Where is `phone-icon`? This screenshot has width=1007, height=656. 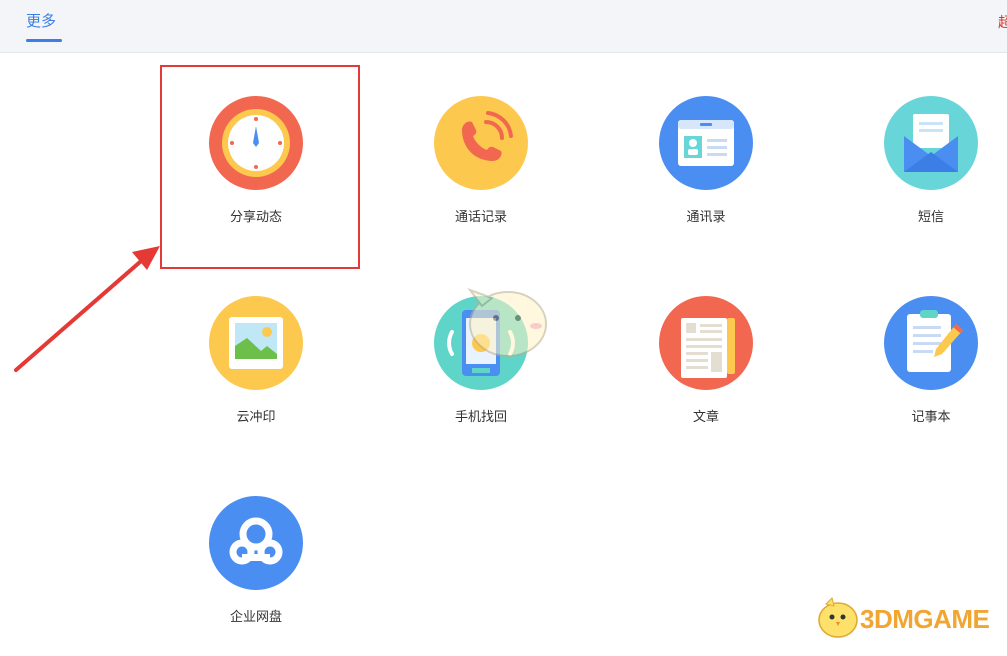
phone-icon is located at coordinates (481, 143).